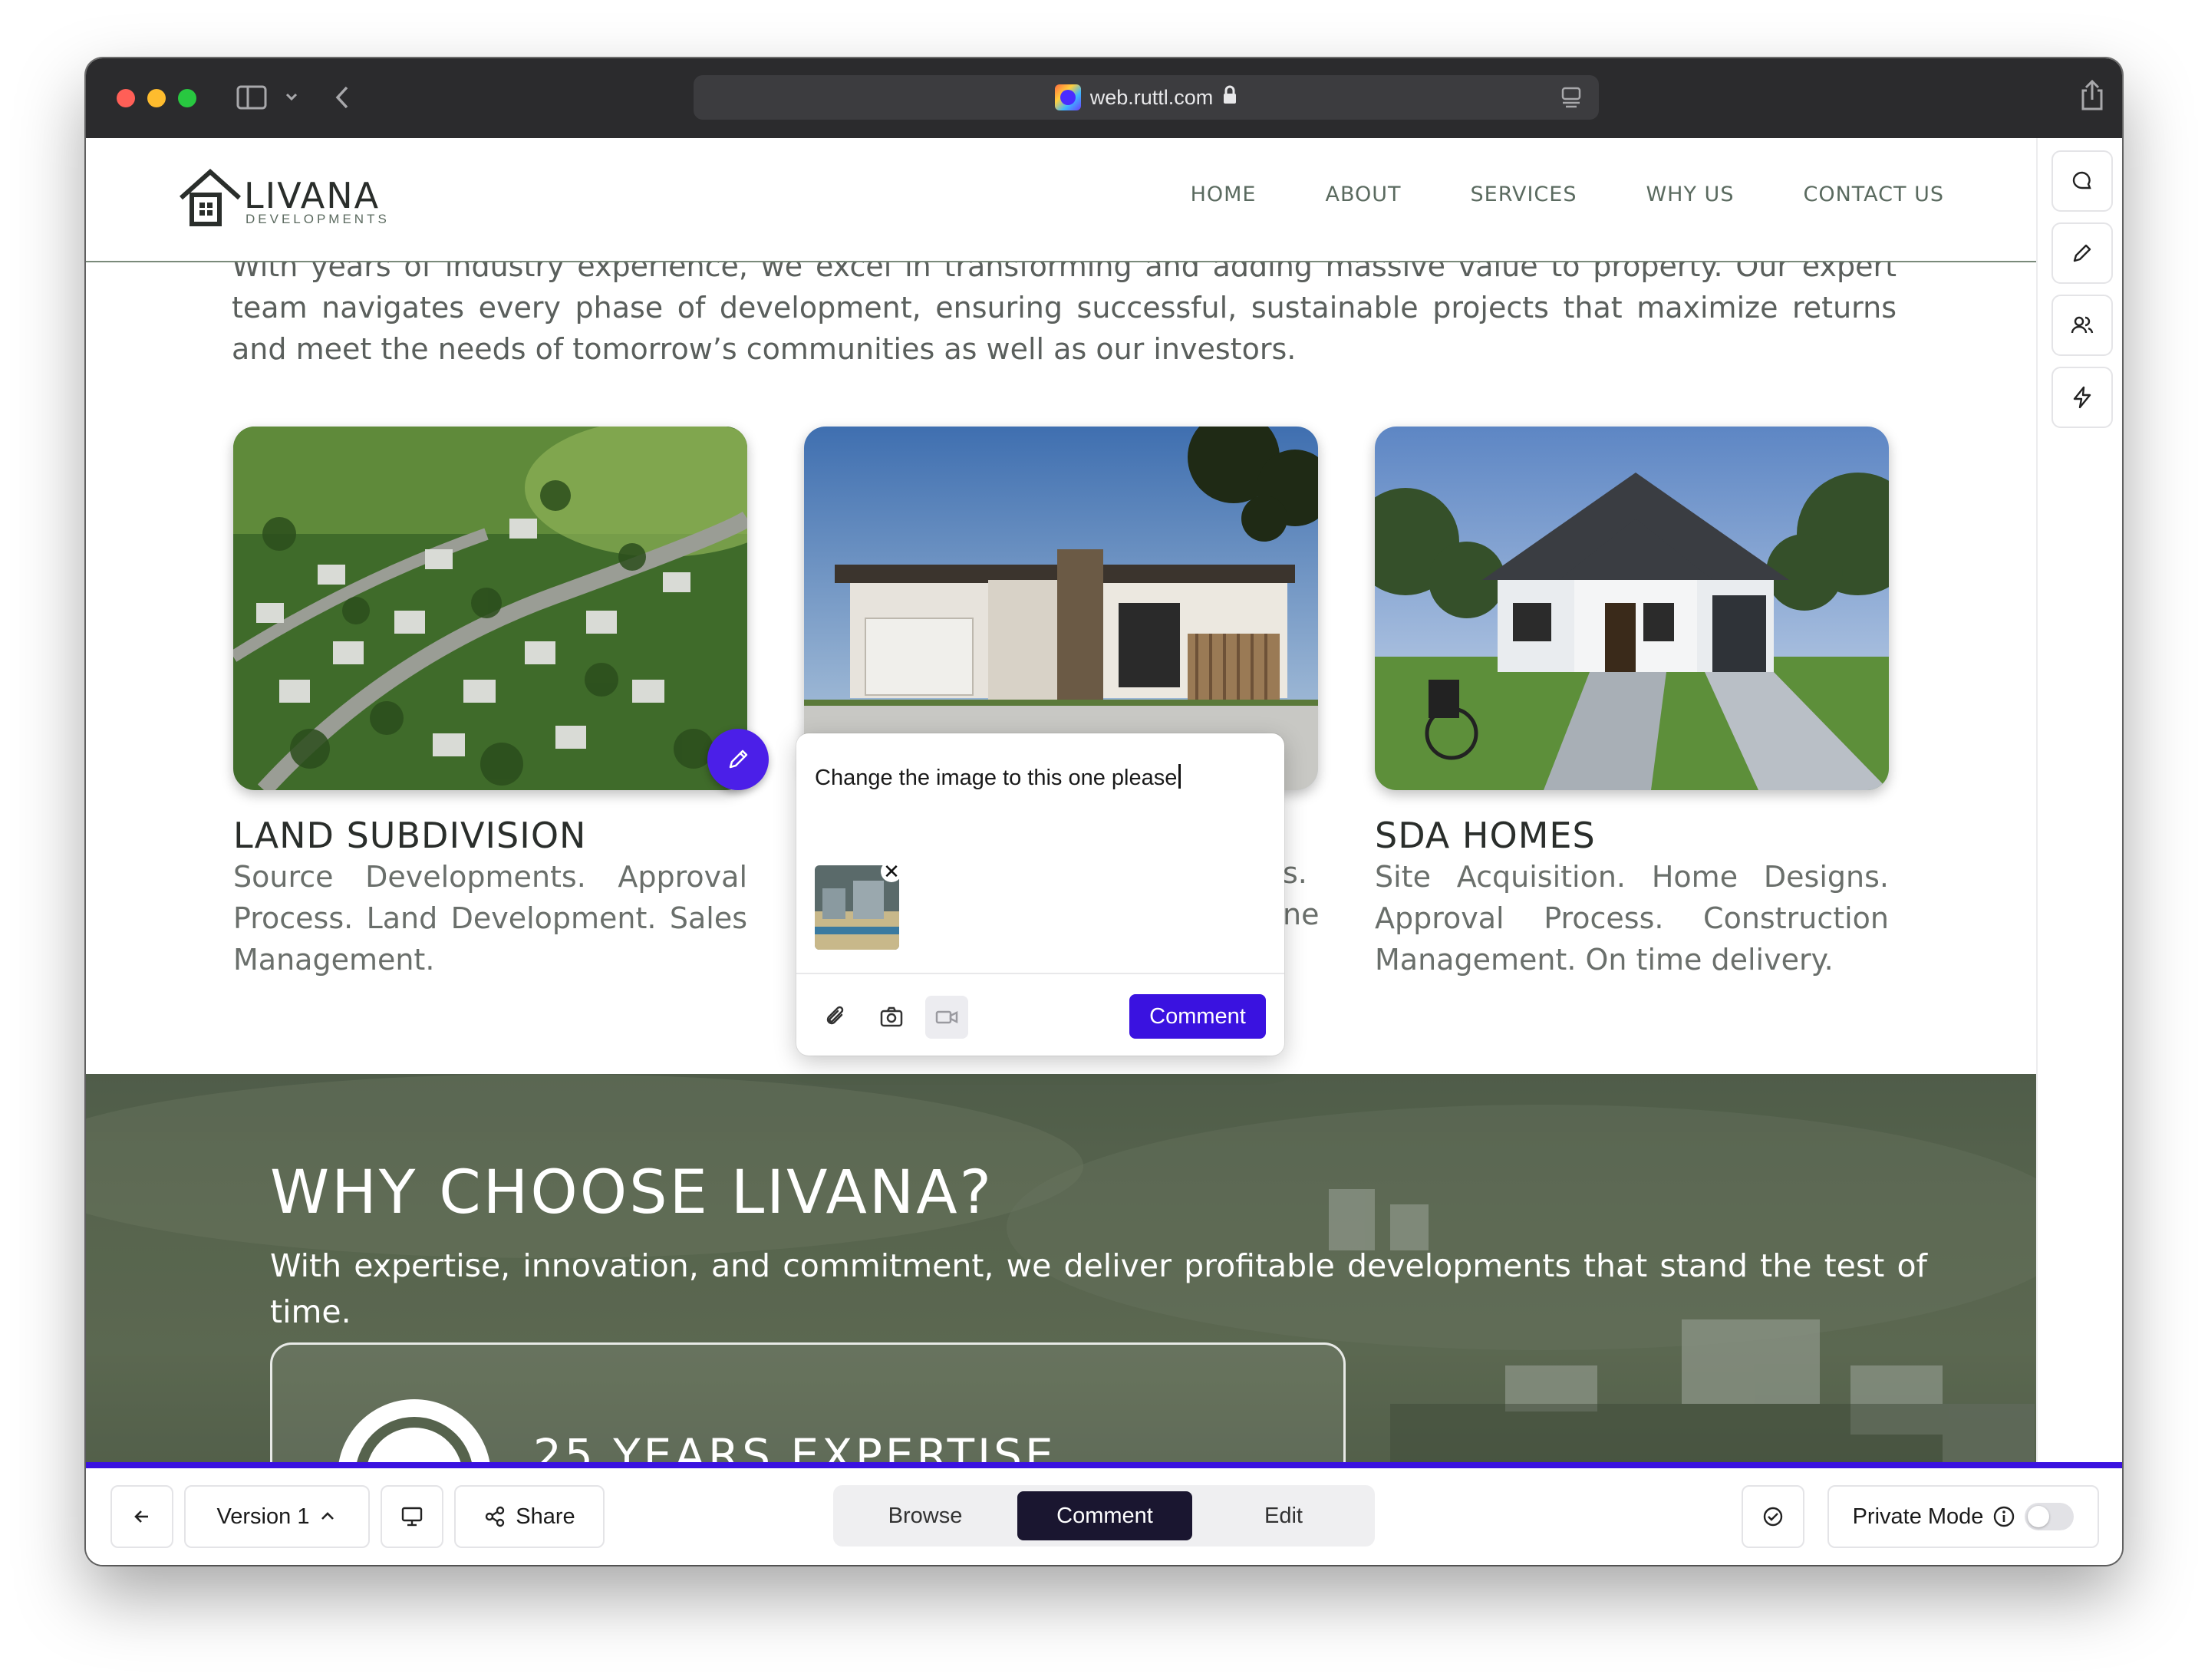 Image resolution: width=2208 pixels, height=1680 pixels. I want to click on nav-contact-us: CONTACT US, so click(1874, 194).